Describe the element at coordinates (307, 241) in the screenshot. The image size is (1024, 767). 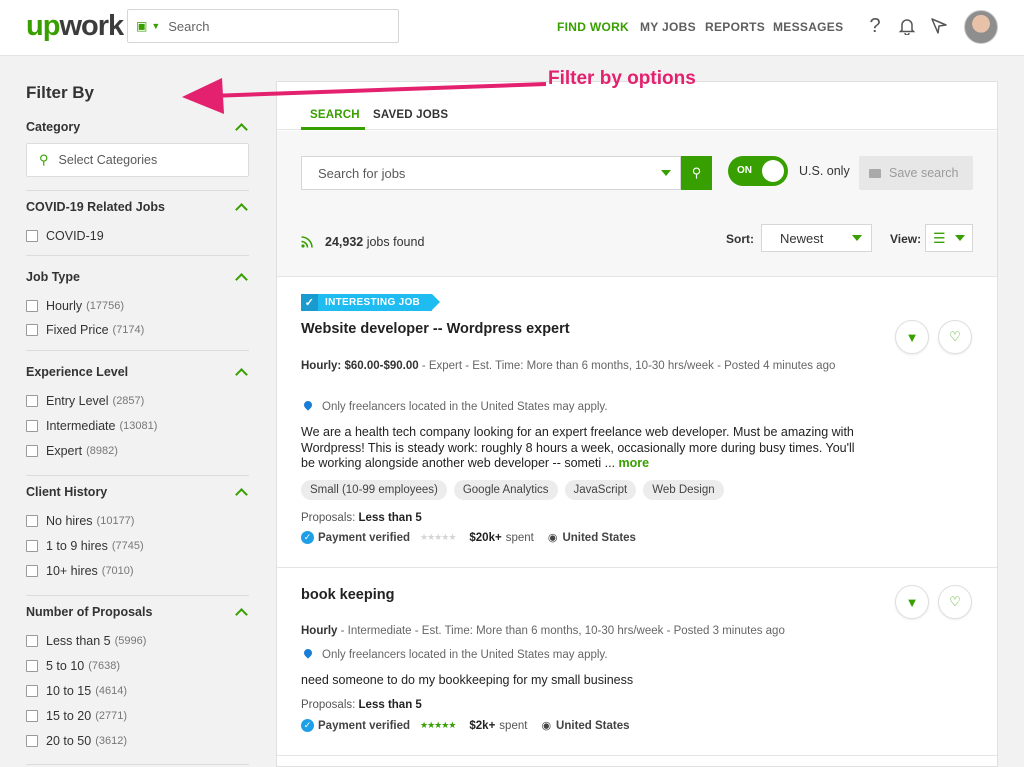
I see `rss-icon` at that location.